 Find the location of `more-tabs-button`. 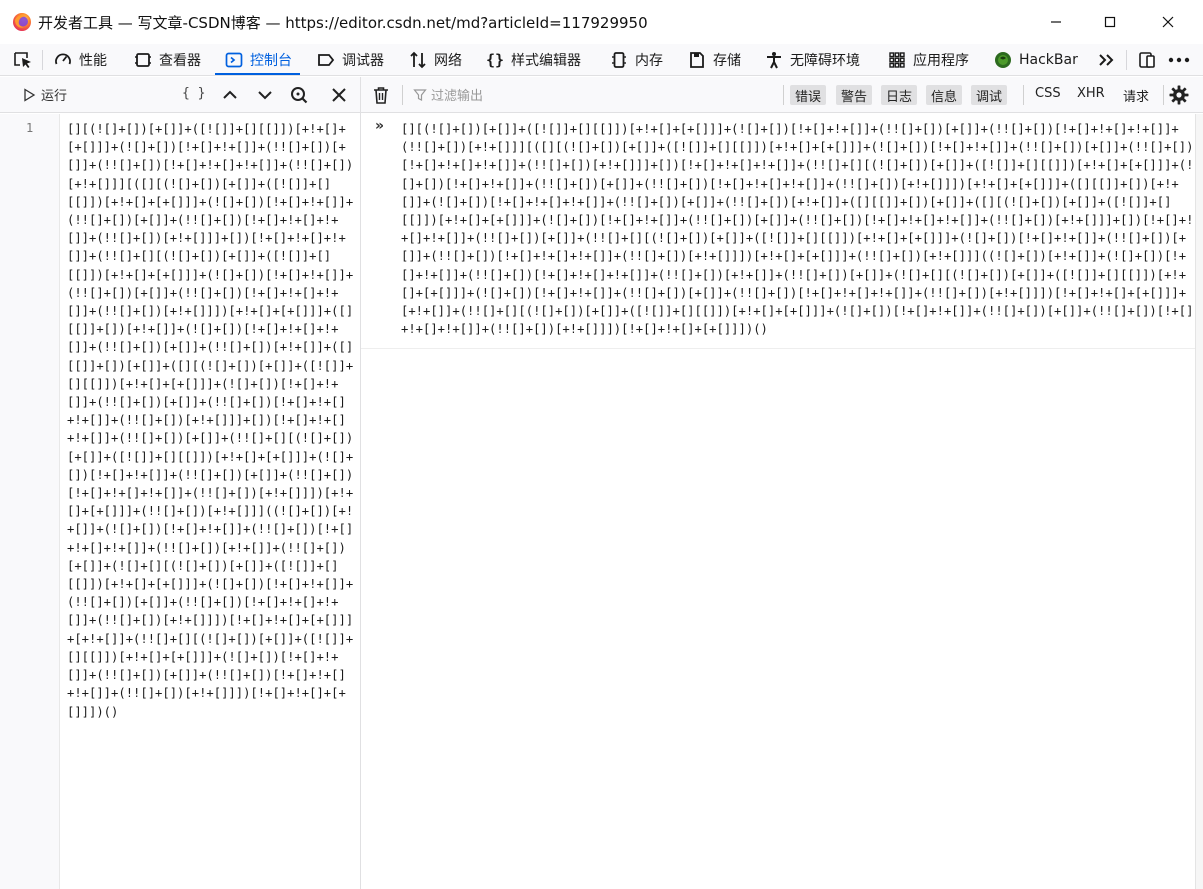

more-tabs-button is located at coordinates (1107, 60).